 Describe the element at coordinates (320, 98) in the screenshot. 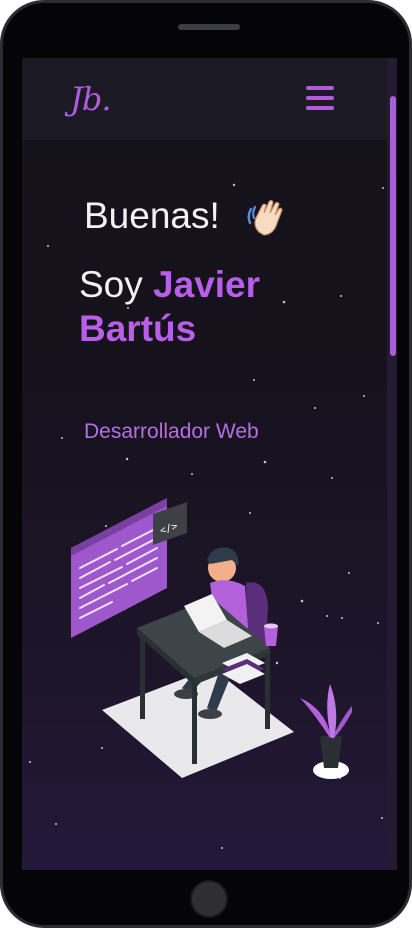

I see `hamburger-menu-icon` at that location.